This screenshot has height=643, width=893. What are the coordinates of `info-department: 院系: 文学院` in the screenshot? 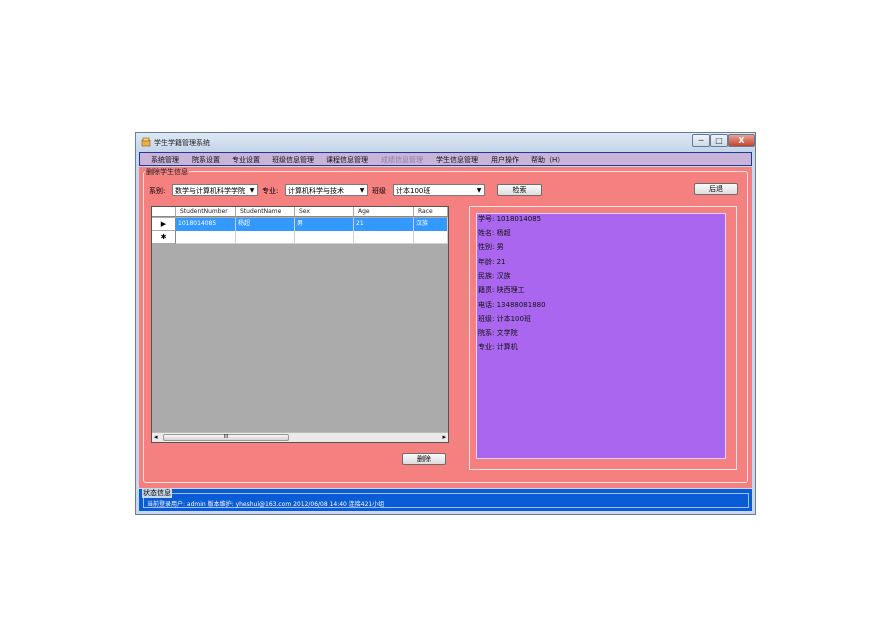 It's located at (498, 333).